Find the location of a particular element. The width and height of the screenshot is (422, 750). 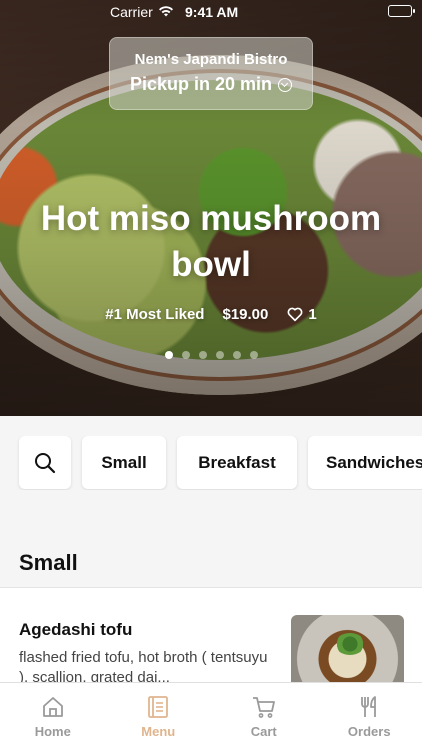

tab-bar: Home Menu Cart Orders is located at coordinates (211, 716).